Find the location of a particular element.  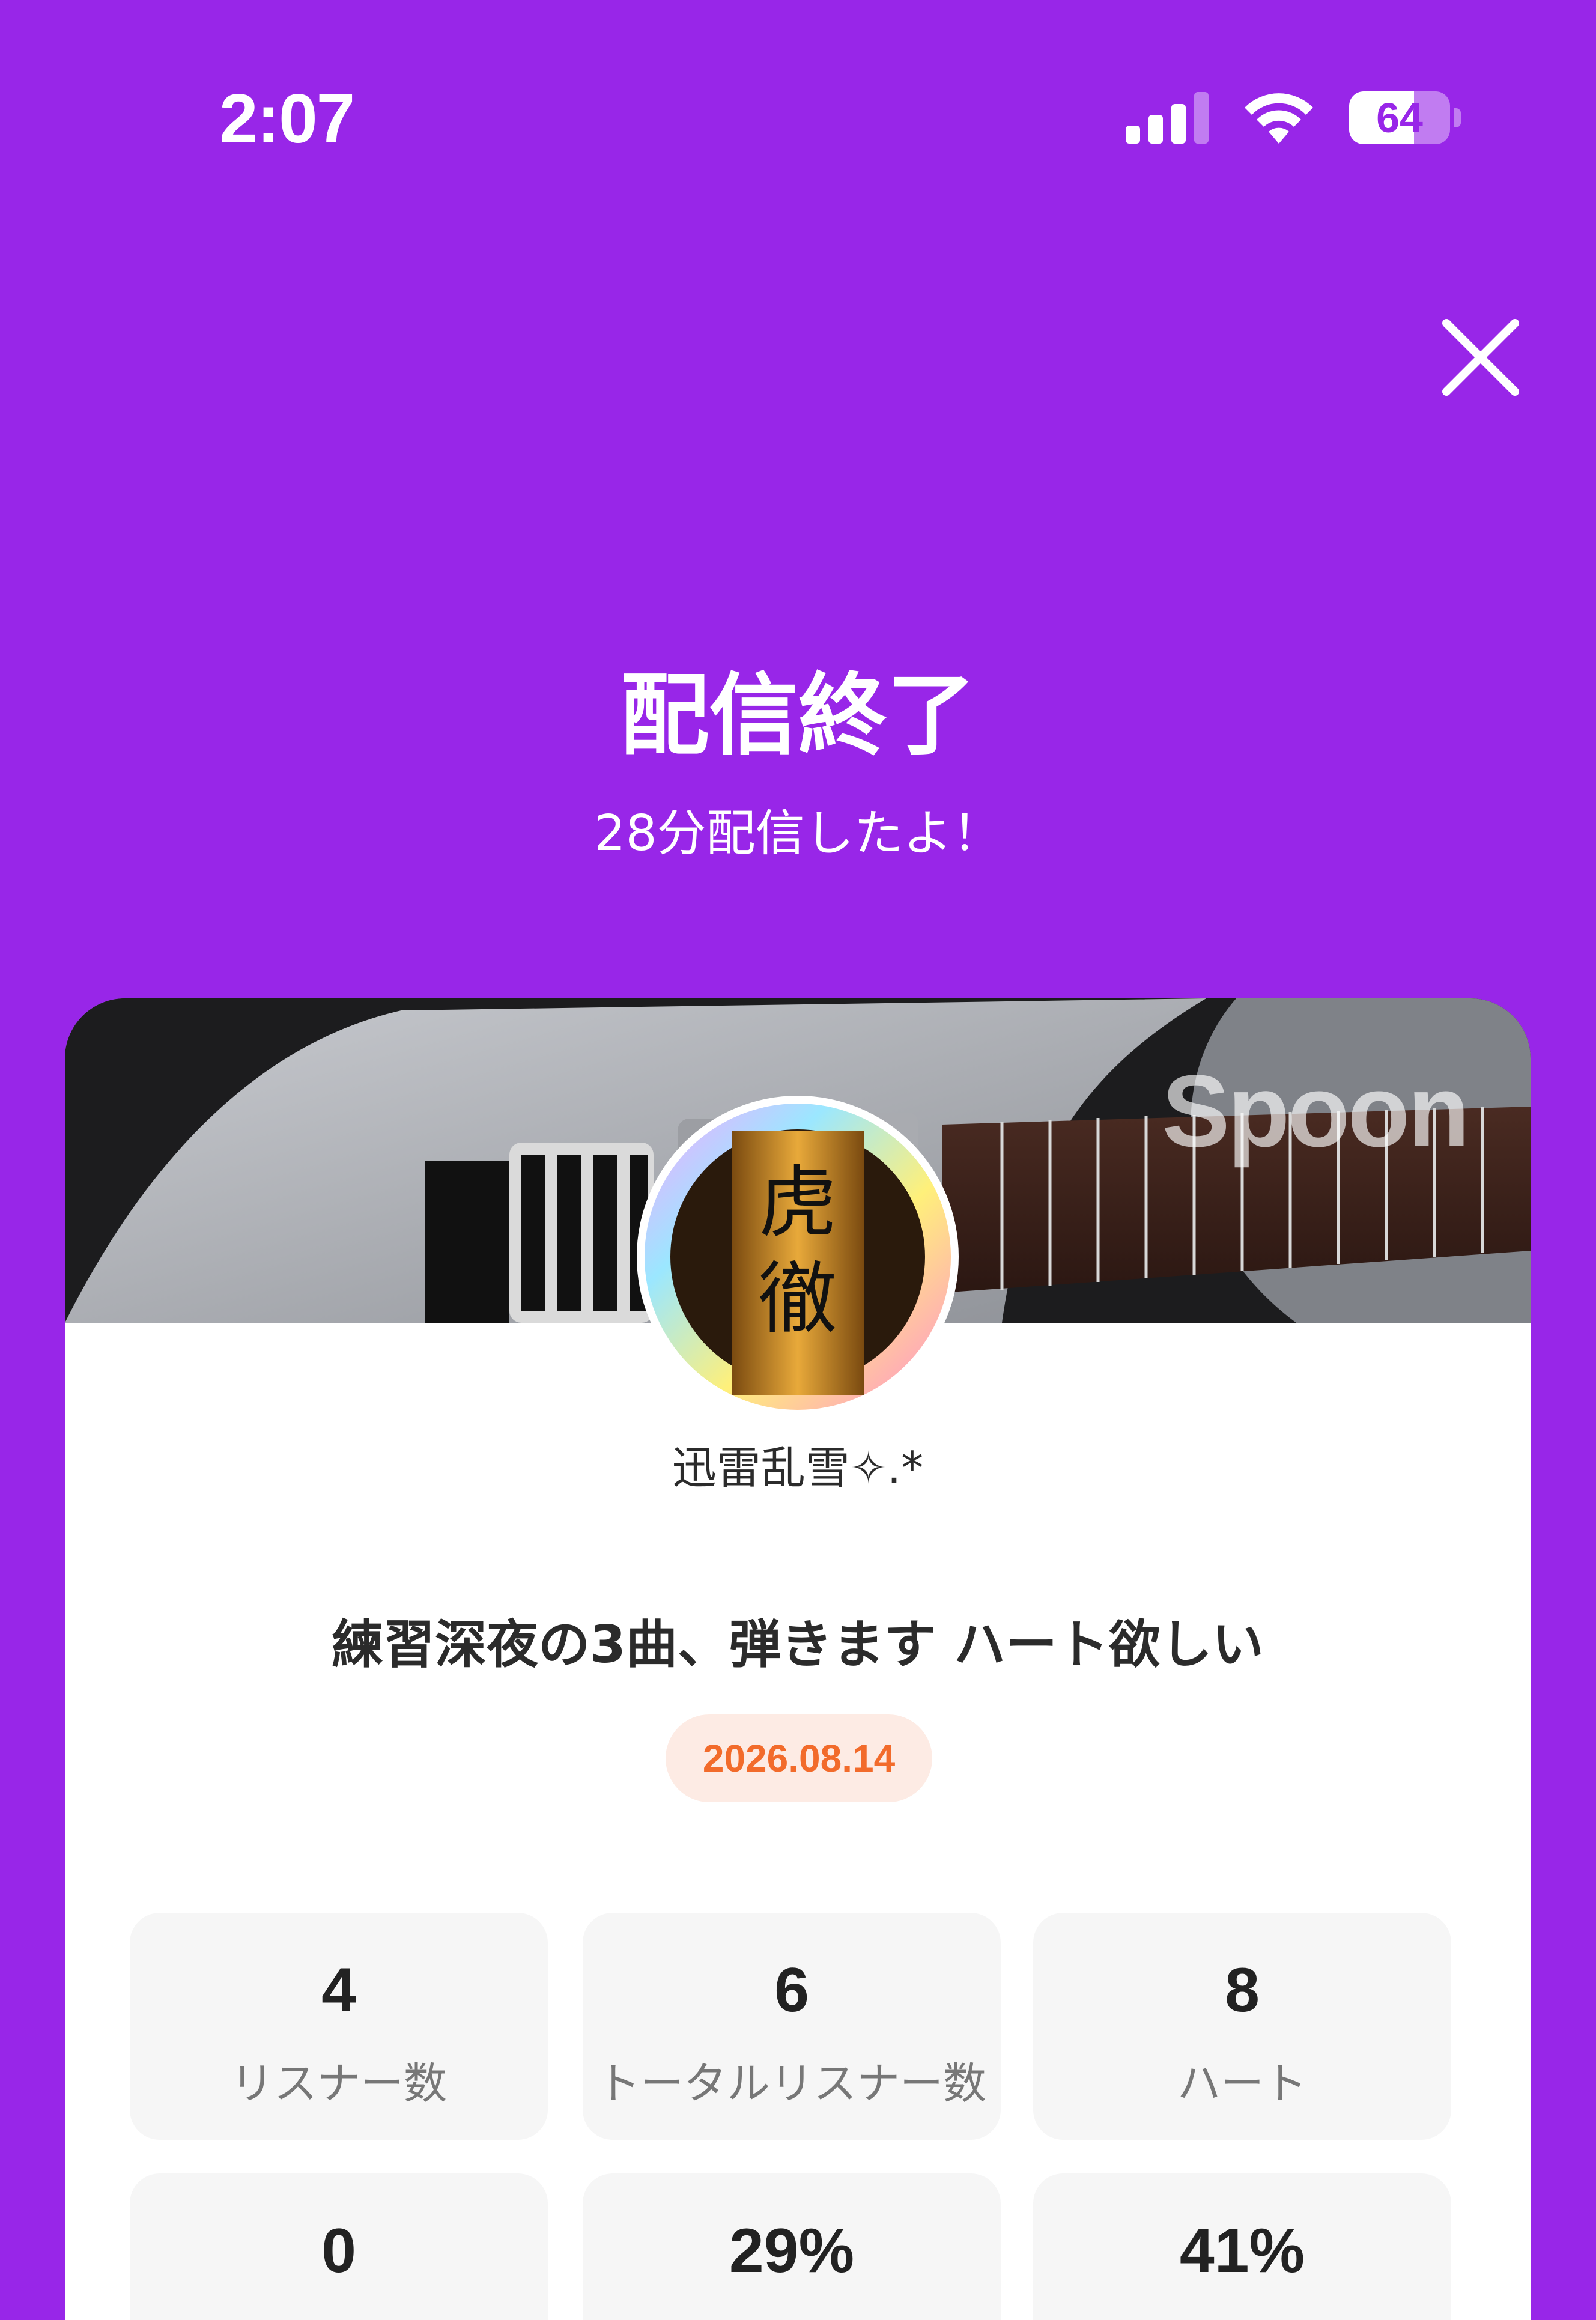

stat-hearts: 8 ハート is located at coordinates (1242, 2027).